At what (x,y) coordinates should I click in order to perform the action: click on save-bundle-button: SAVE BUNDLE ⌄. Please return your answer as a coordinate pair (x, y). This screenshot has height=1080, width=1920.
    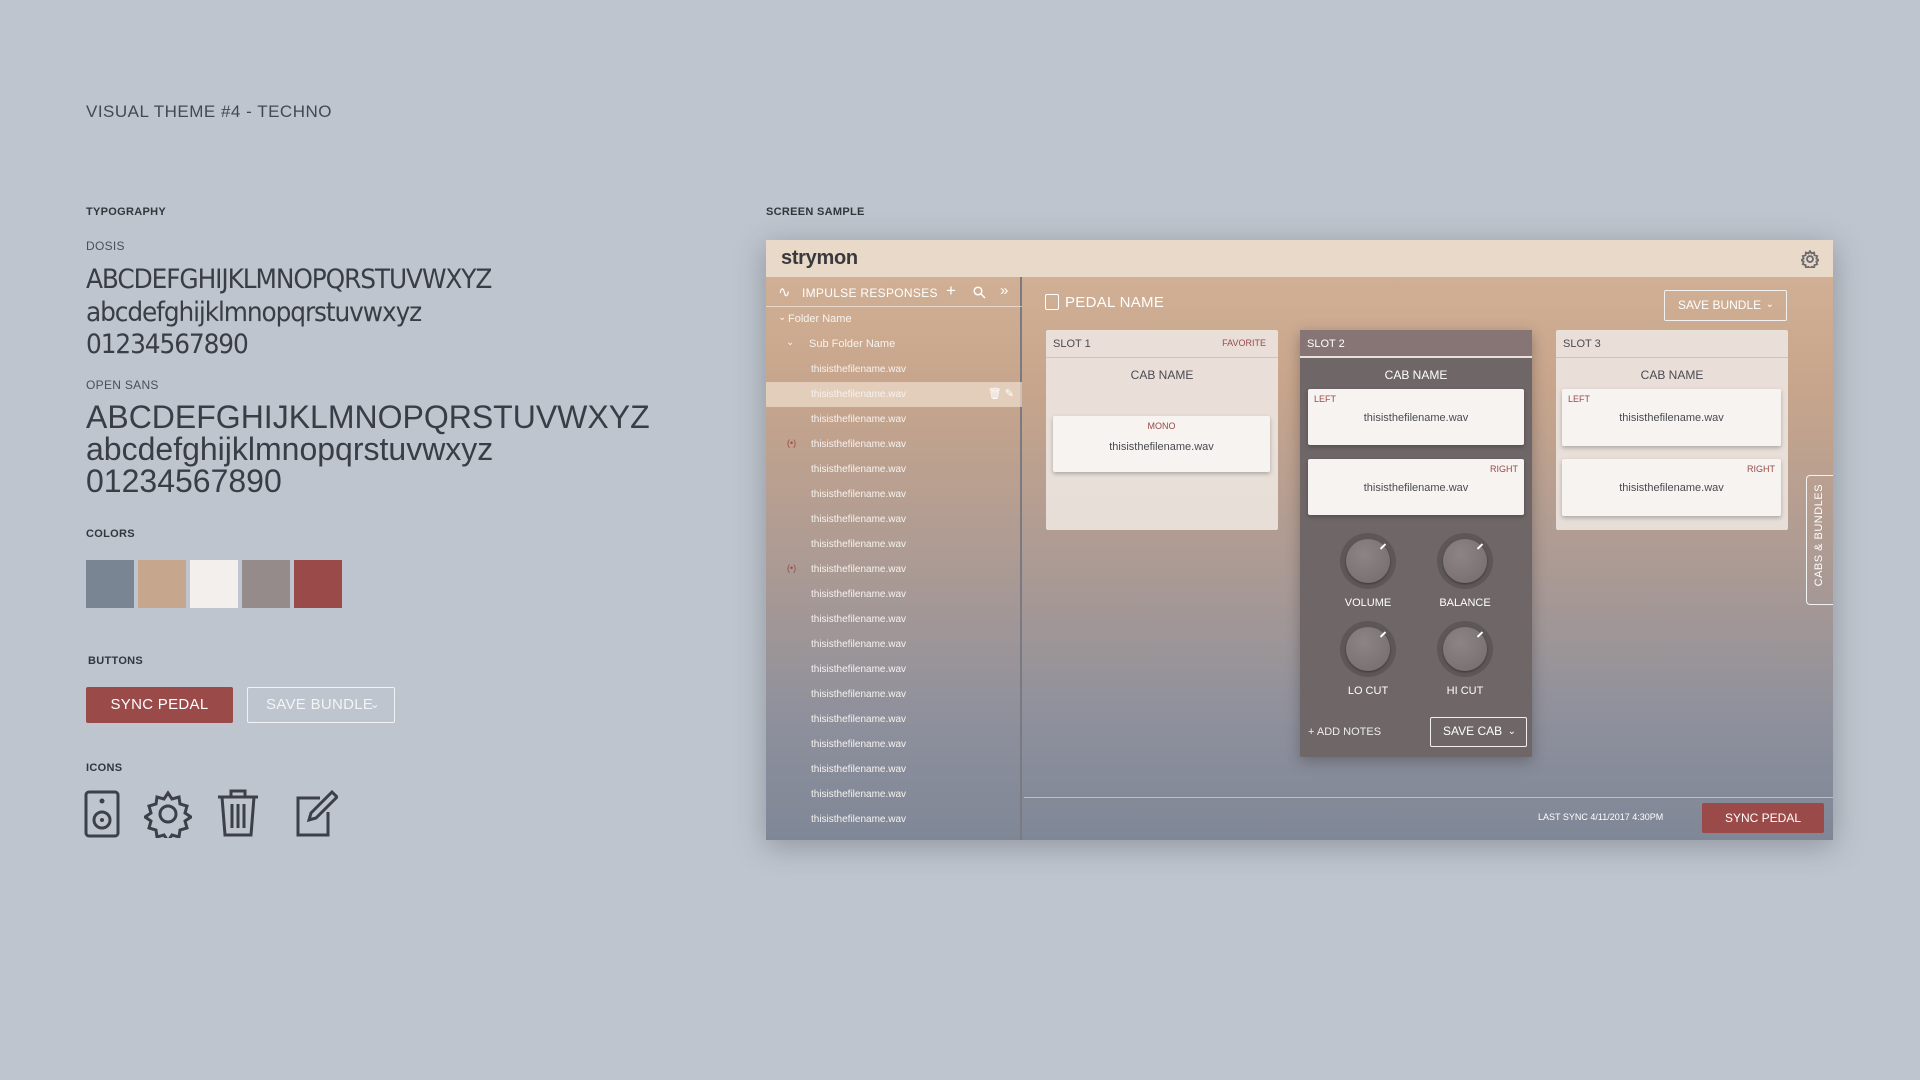
    Looking at the image, I should click on (1725, 305).